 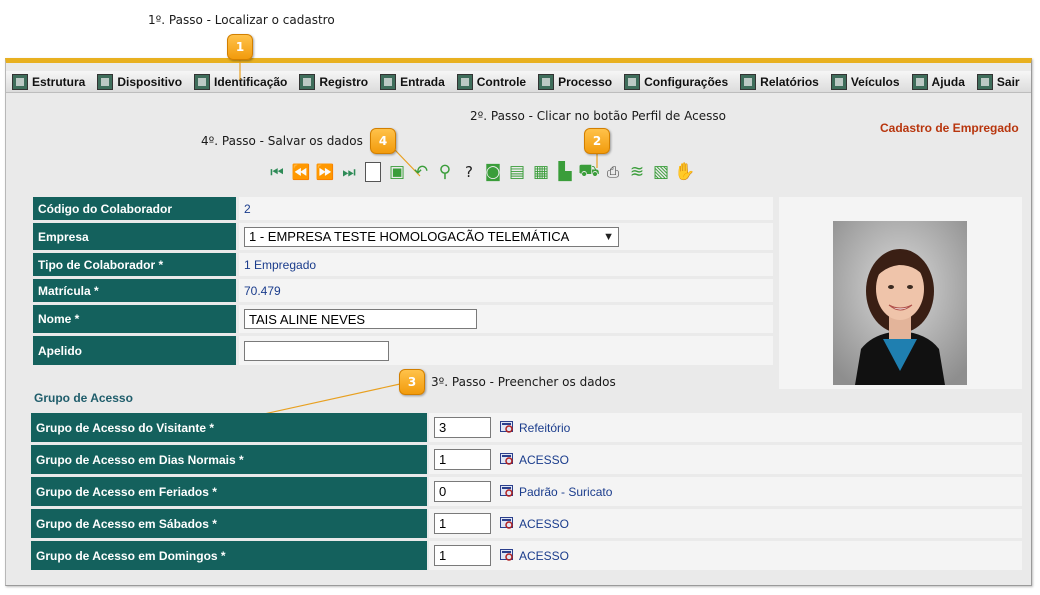 What do you see at coordinates (251, 81) in the screenshot?
I see `menu-label: Identificação` at bounding box center [251, 81].